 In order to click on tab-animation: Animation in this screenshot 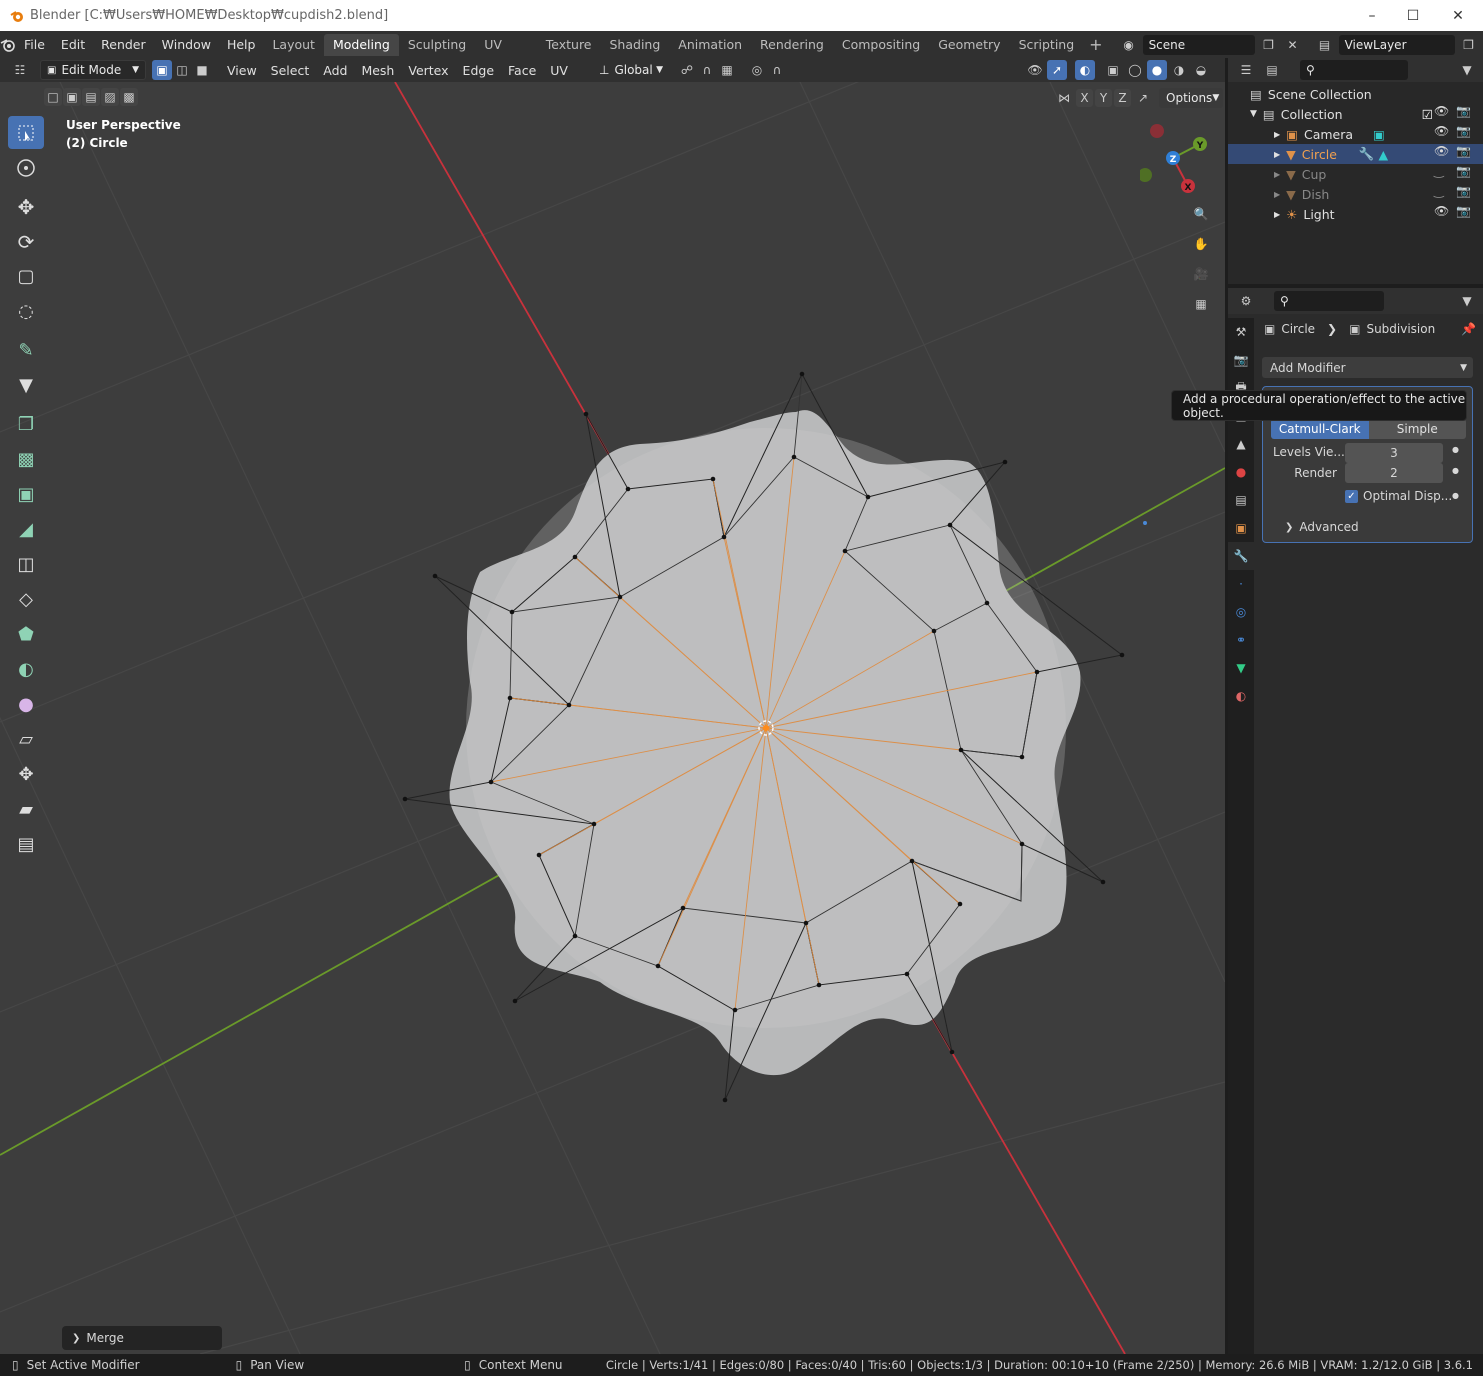, I will do `click(710, 45)`.